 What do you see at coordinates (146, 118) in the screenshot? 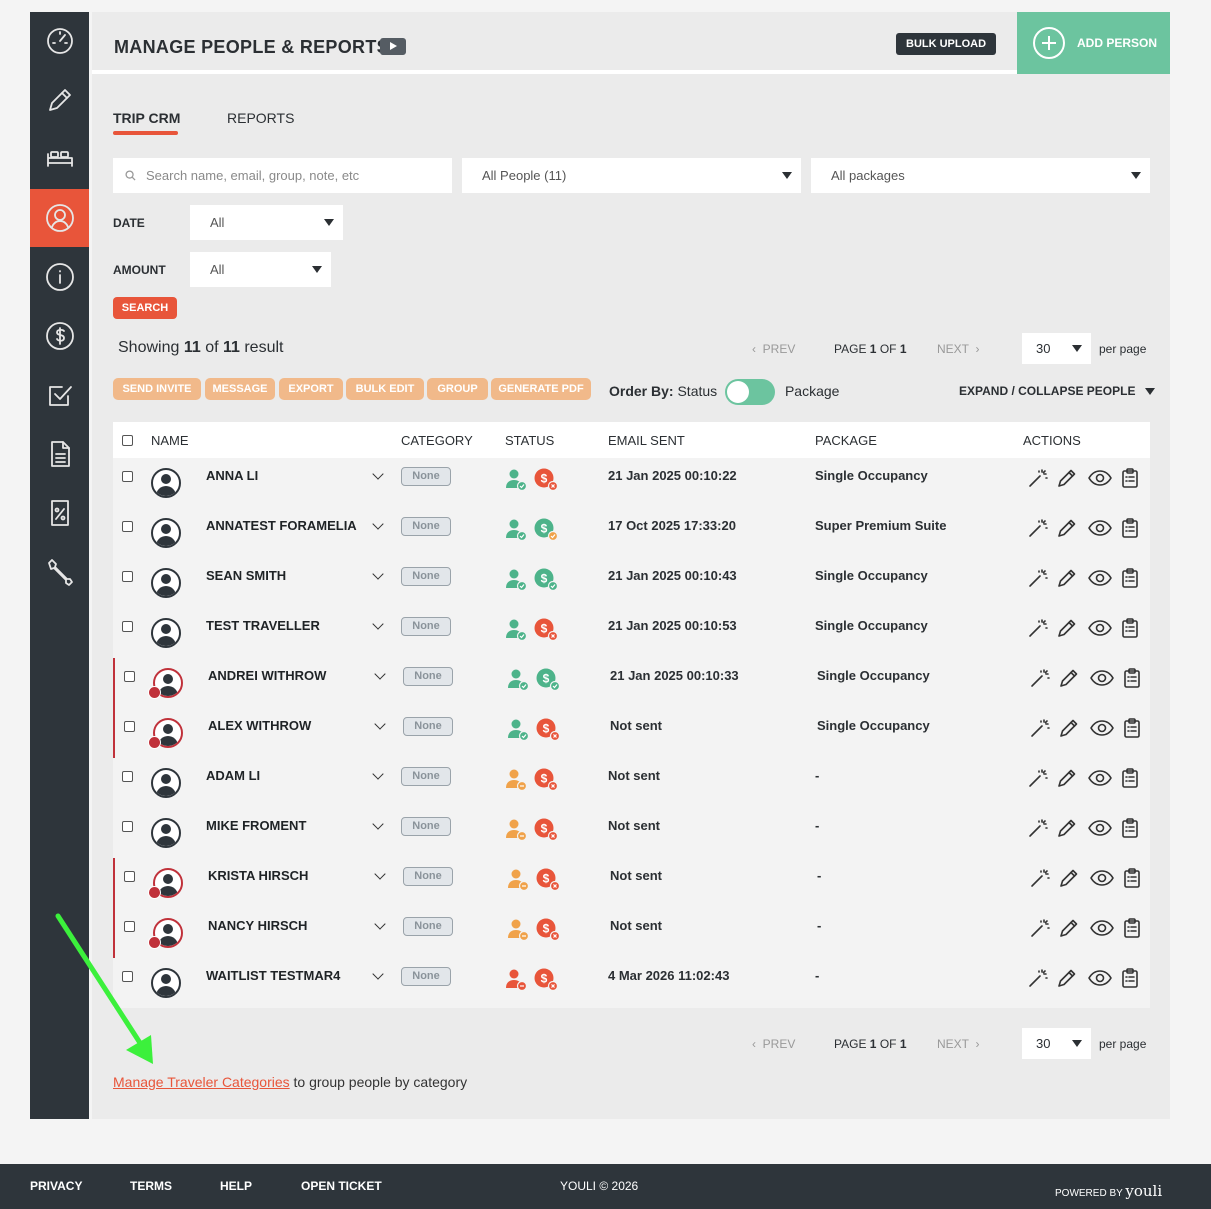
I see `tab-trip-crm: TRIP CRM` at bounding box center [146, 118].